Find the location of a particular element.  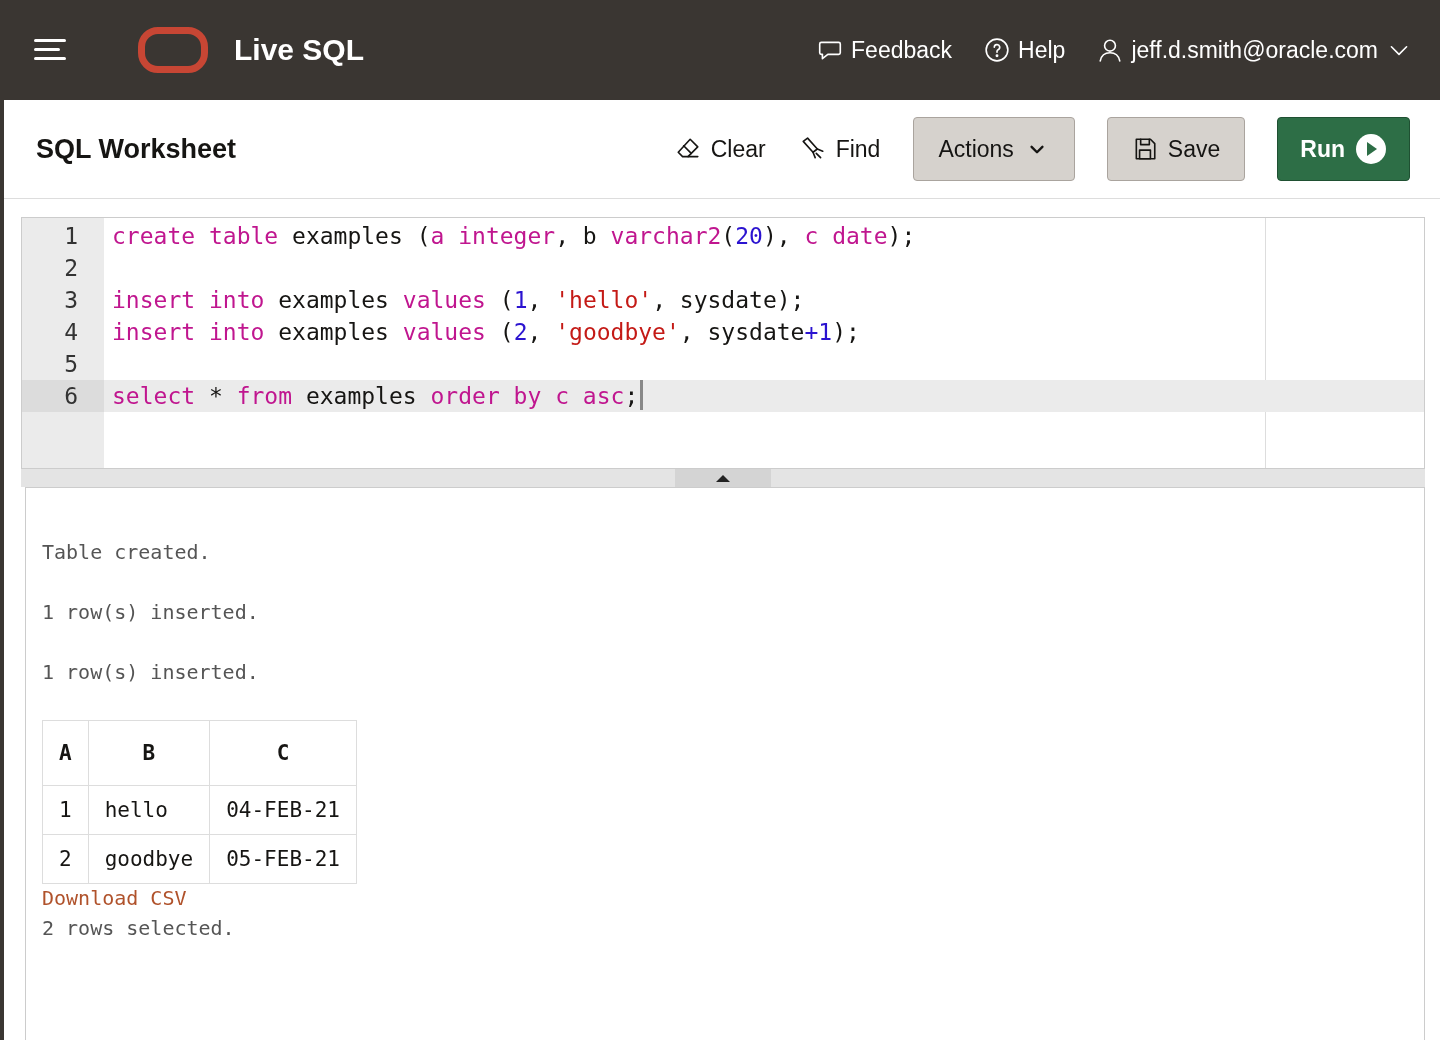

logo-icon is located at coordinates (173, 50).